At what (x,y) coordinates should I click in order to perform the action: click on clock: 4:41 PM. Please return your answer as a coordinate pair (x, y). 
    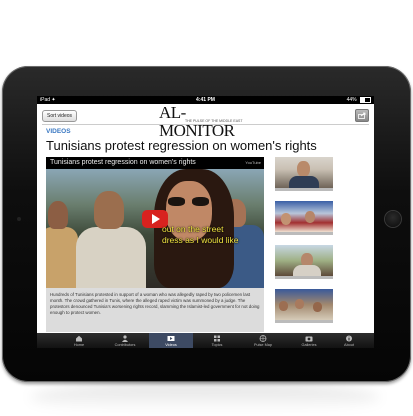
    Looking at the image, I should click on (205, 100).